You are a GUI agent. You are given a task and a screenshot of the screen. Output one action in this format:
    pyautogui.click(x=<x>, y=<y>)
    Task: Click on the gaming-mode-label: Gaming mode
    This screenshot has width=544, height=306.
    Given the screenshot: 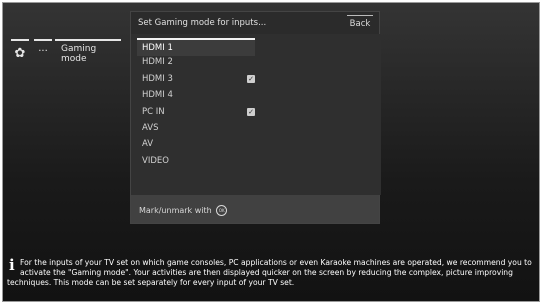 What is the action you would take?
    pyautogui.click(x=79, y=54)
    